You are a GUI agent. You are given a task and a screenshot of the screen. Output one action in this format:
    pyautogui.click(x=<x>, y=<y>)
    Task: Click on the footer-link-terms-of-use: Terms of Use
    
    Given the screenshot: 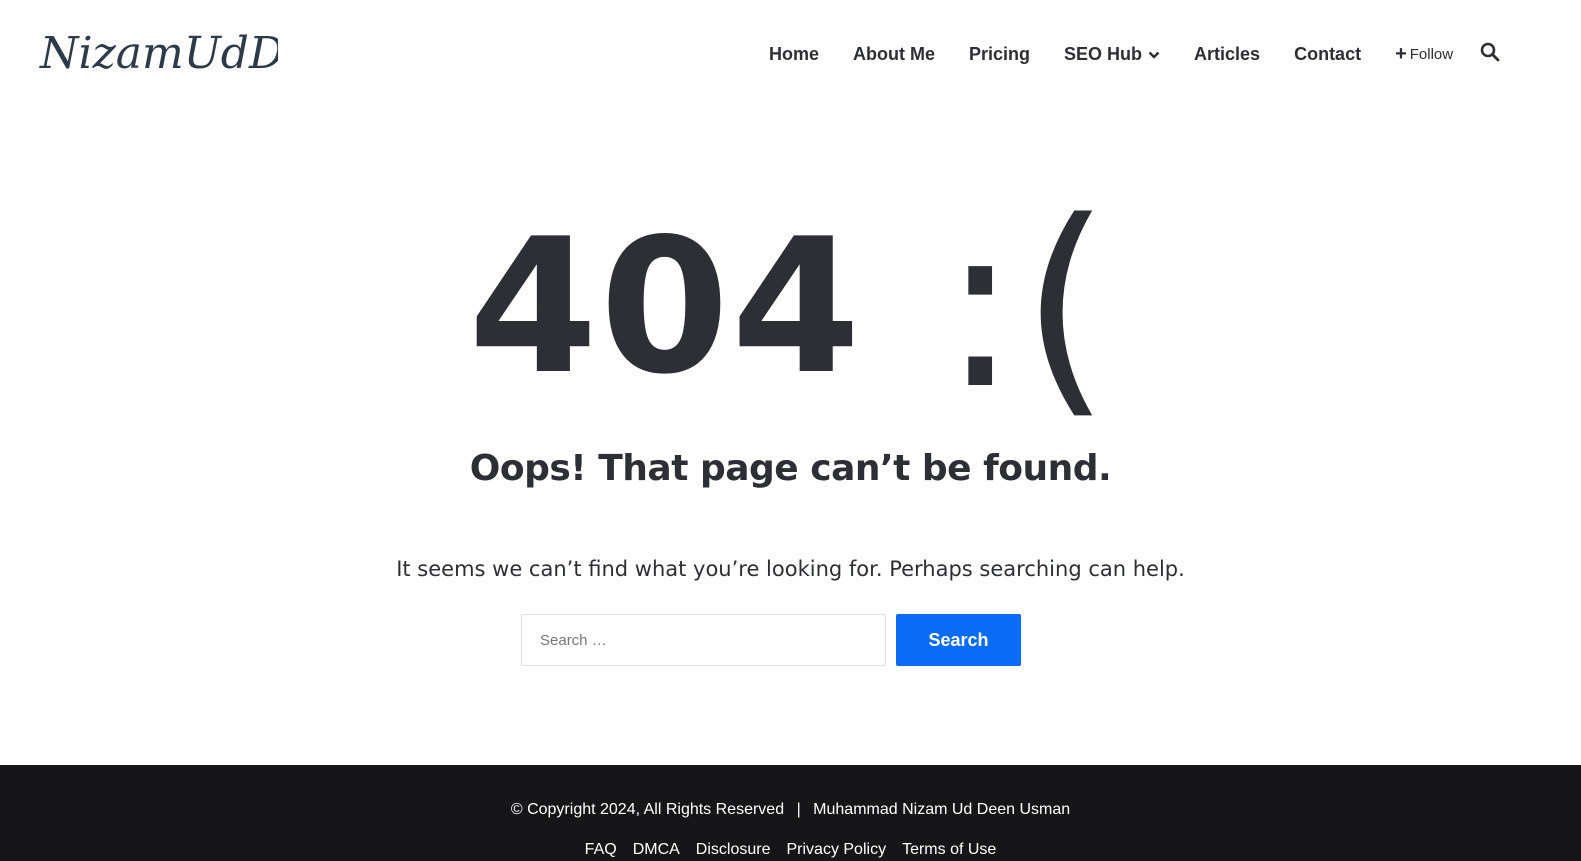 What is the action you would take?
    pyautogui.click(x=949, y=850)
    